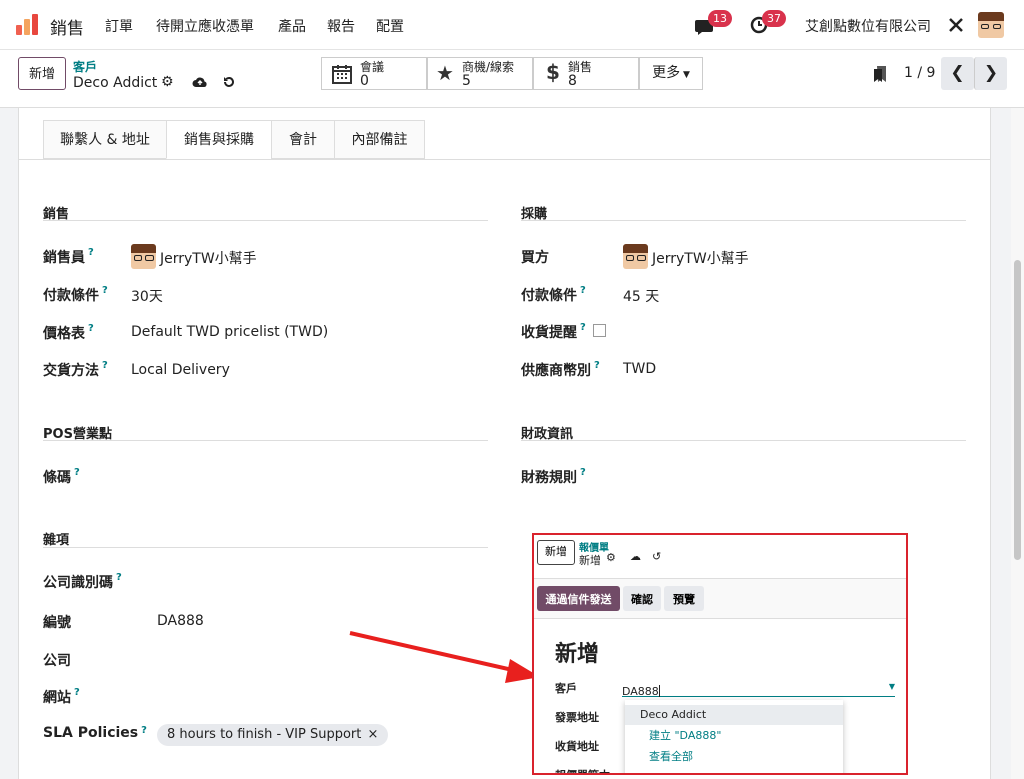 The image size is (1024, 779). Describe the element at coordinates (656, 556) in the screenshot. I see `quotation-discard-icon: ↺` at that location.